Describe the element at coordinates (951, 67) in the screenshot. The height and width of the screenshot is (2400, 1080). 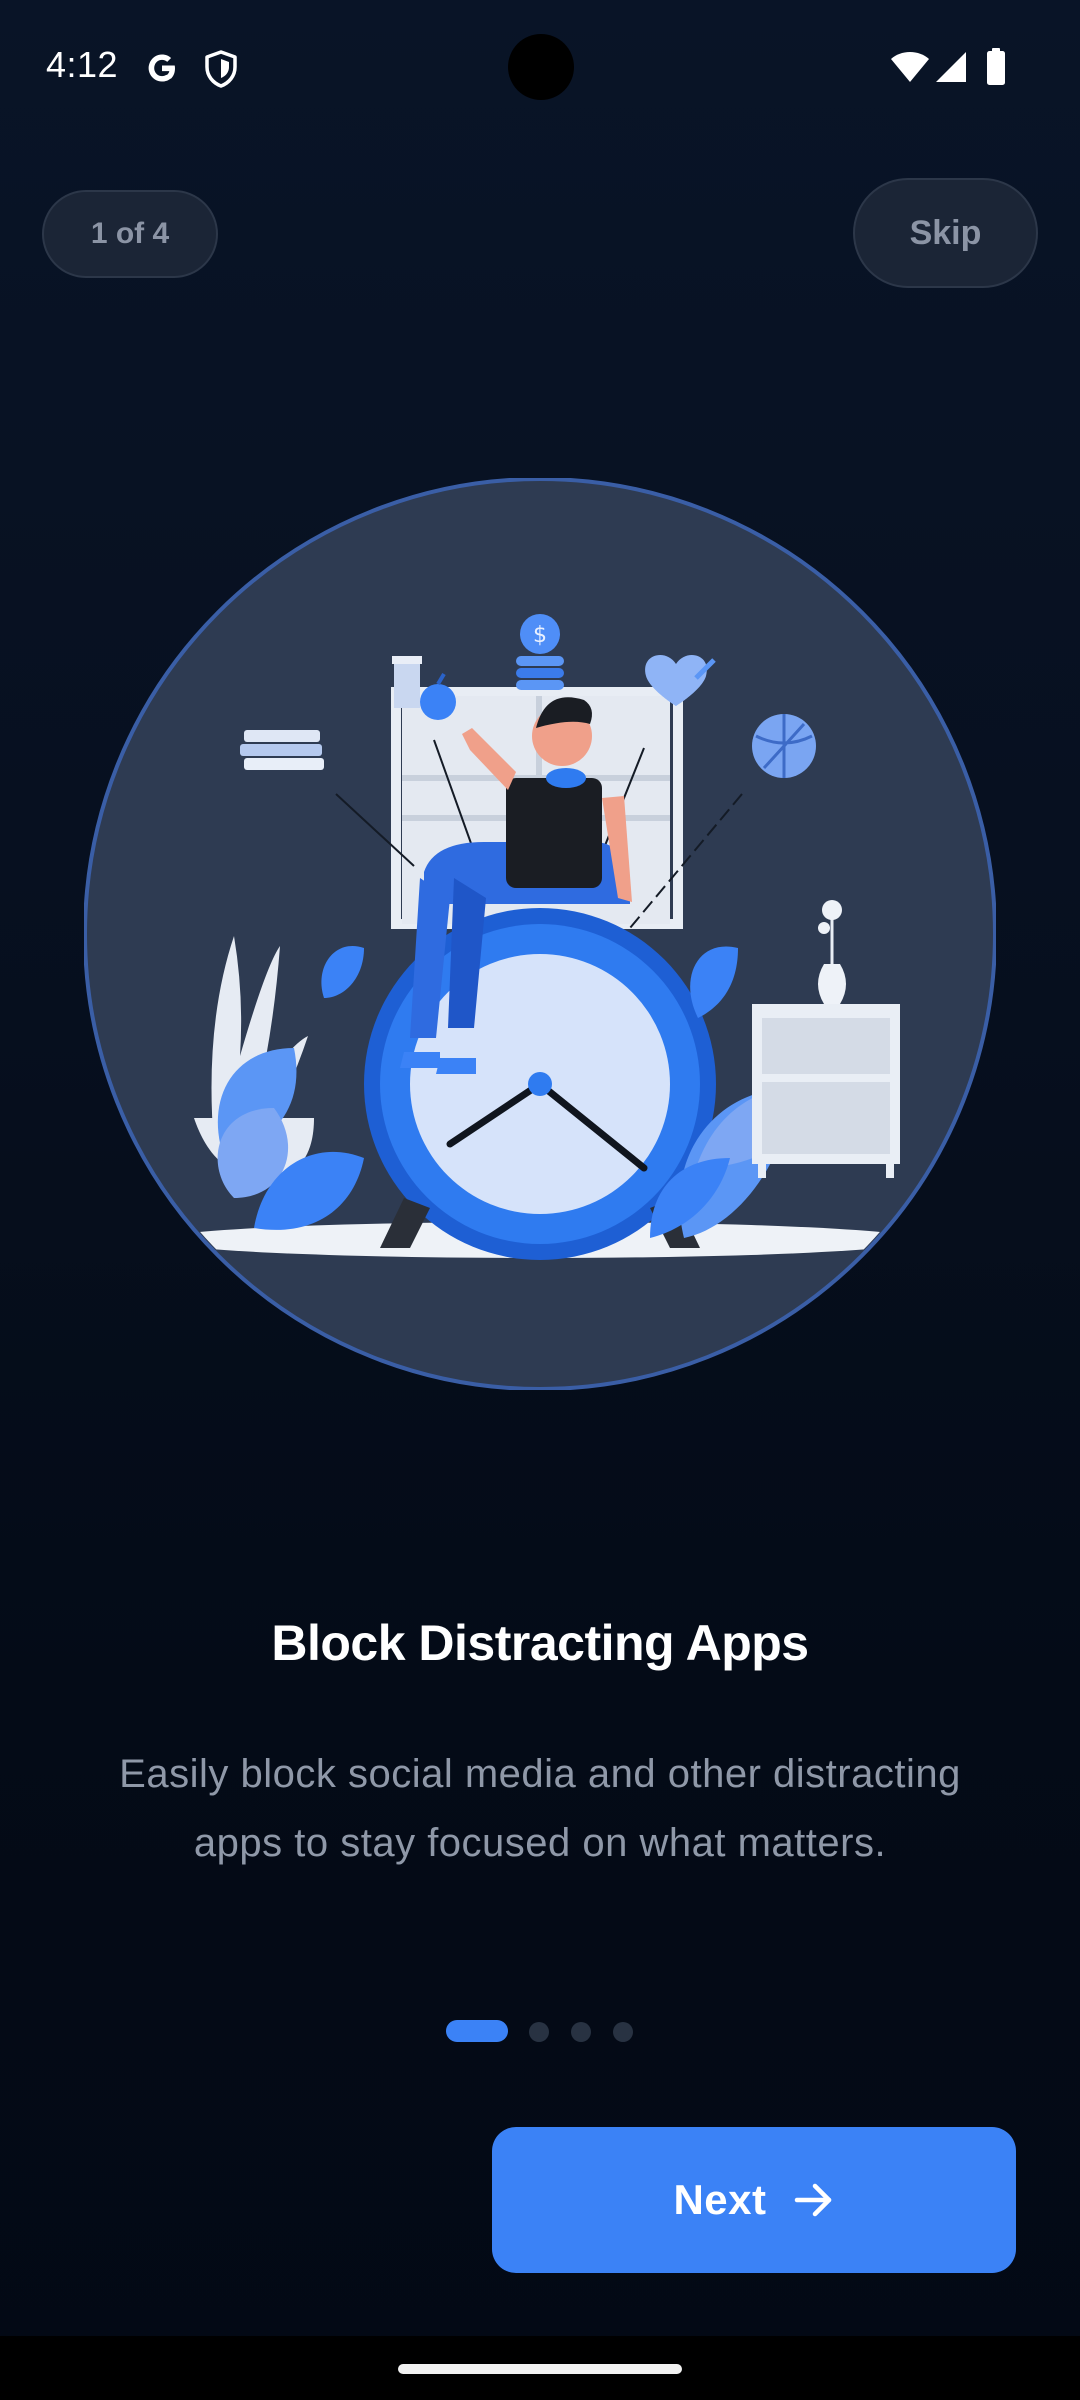
I see `cellular-signal-icon` at that location.